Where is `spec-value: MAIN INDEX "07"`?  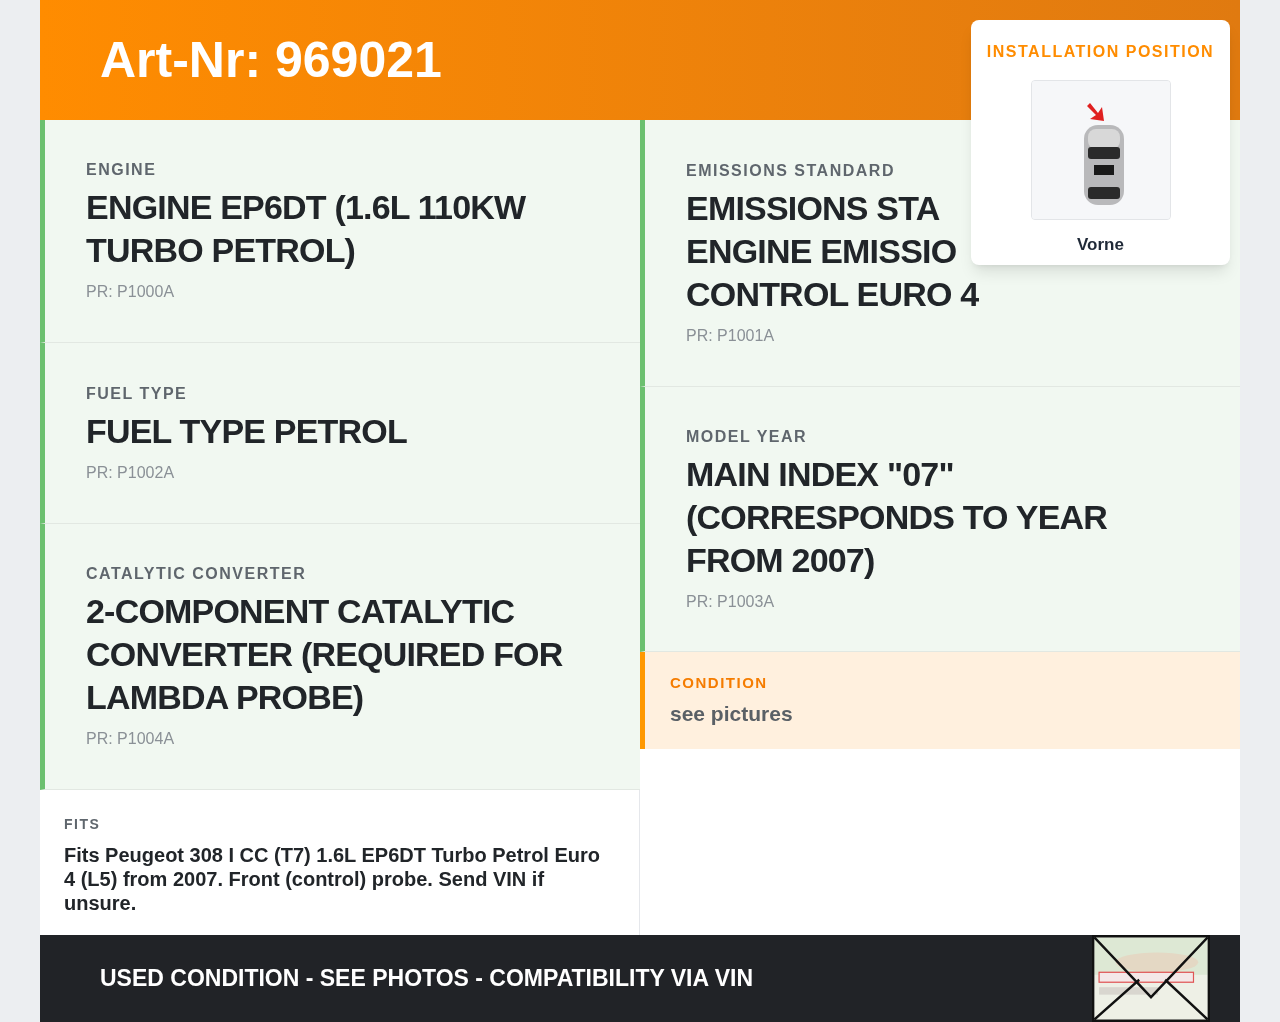
spec-value: MAIN INDEX "07" is located at coordinates (820, 474).